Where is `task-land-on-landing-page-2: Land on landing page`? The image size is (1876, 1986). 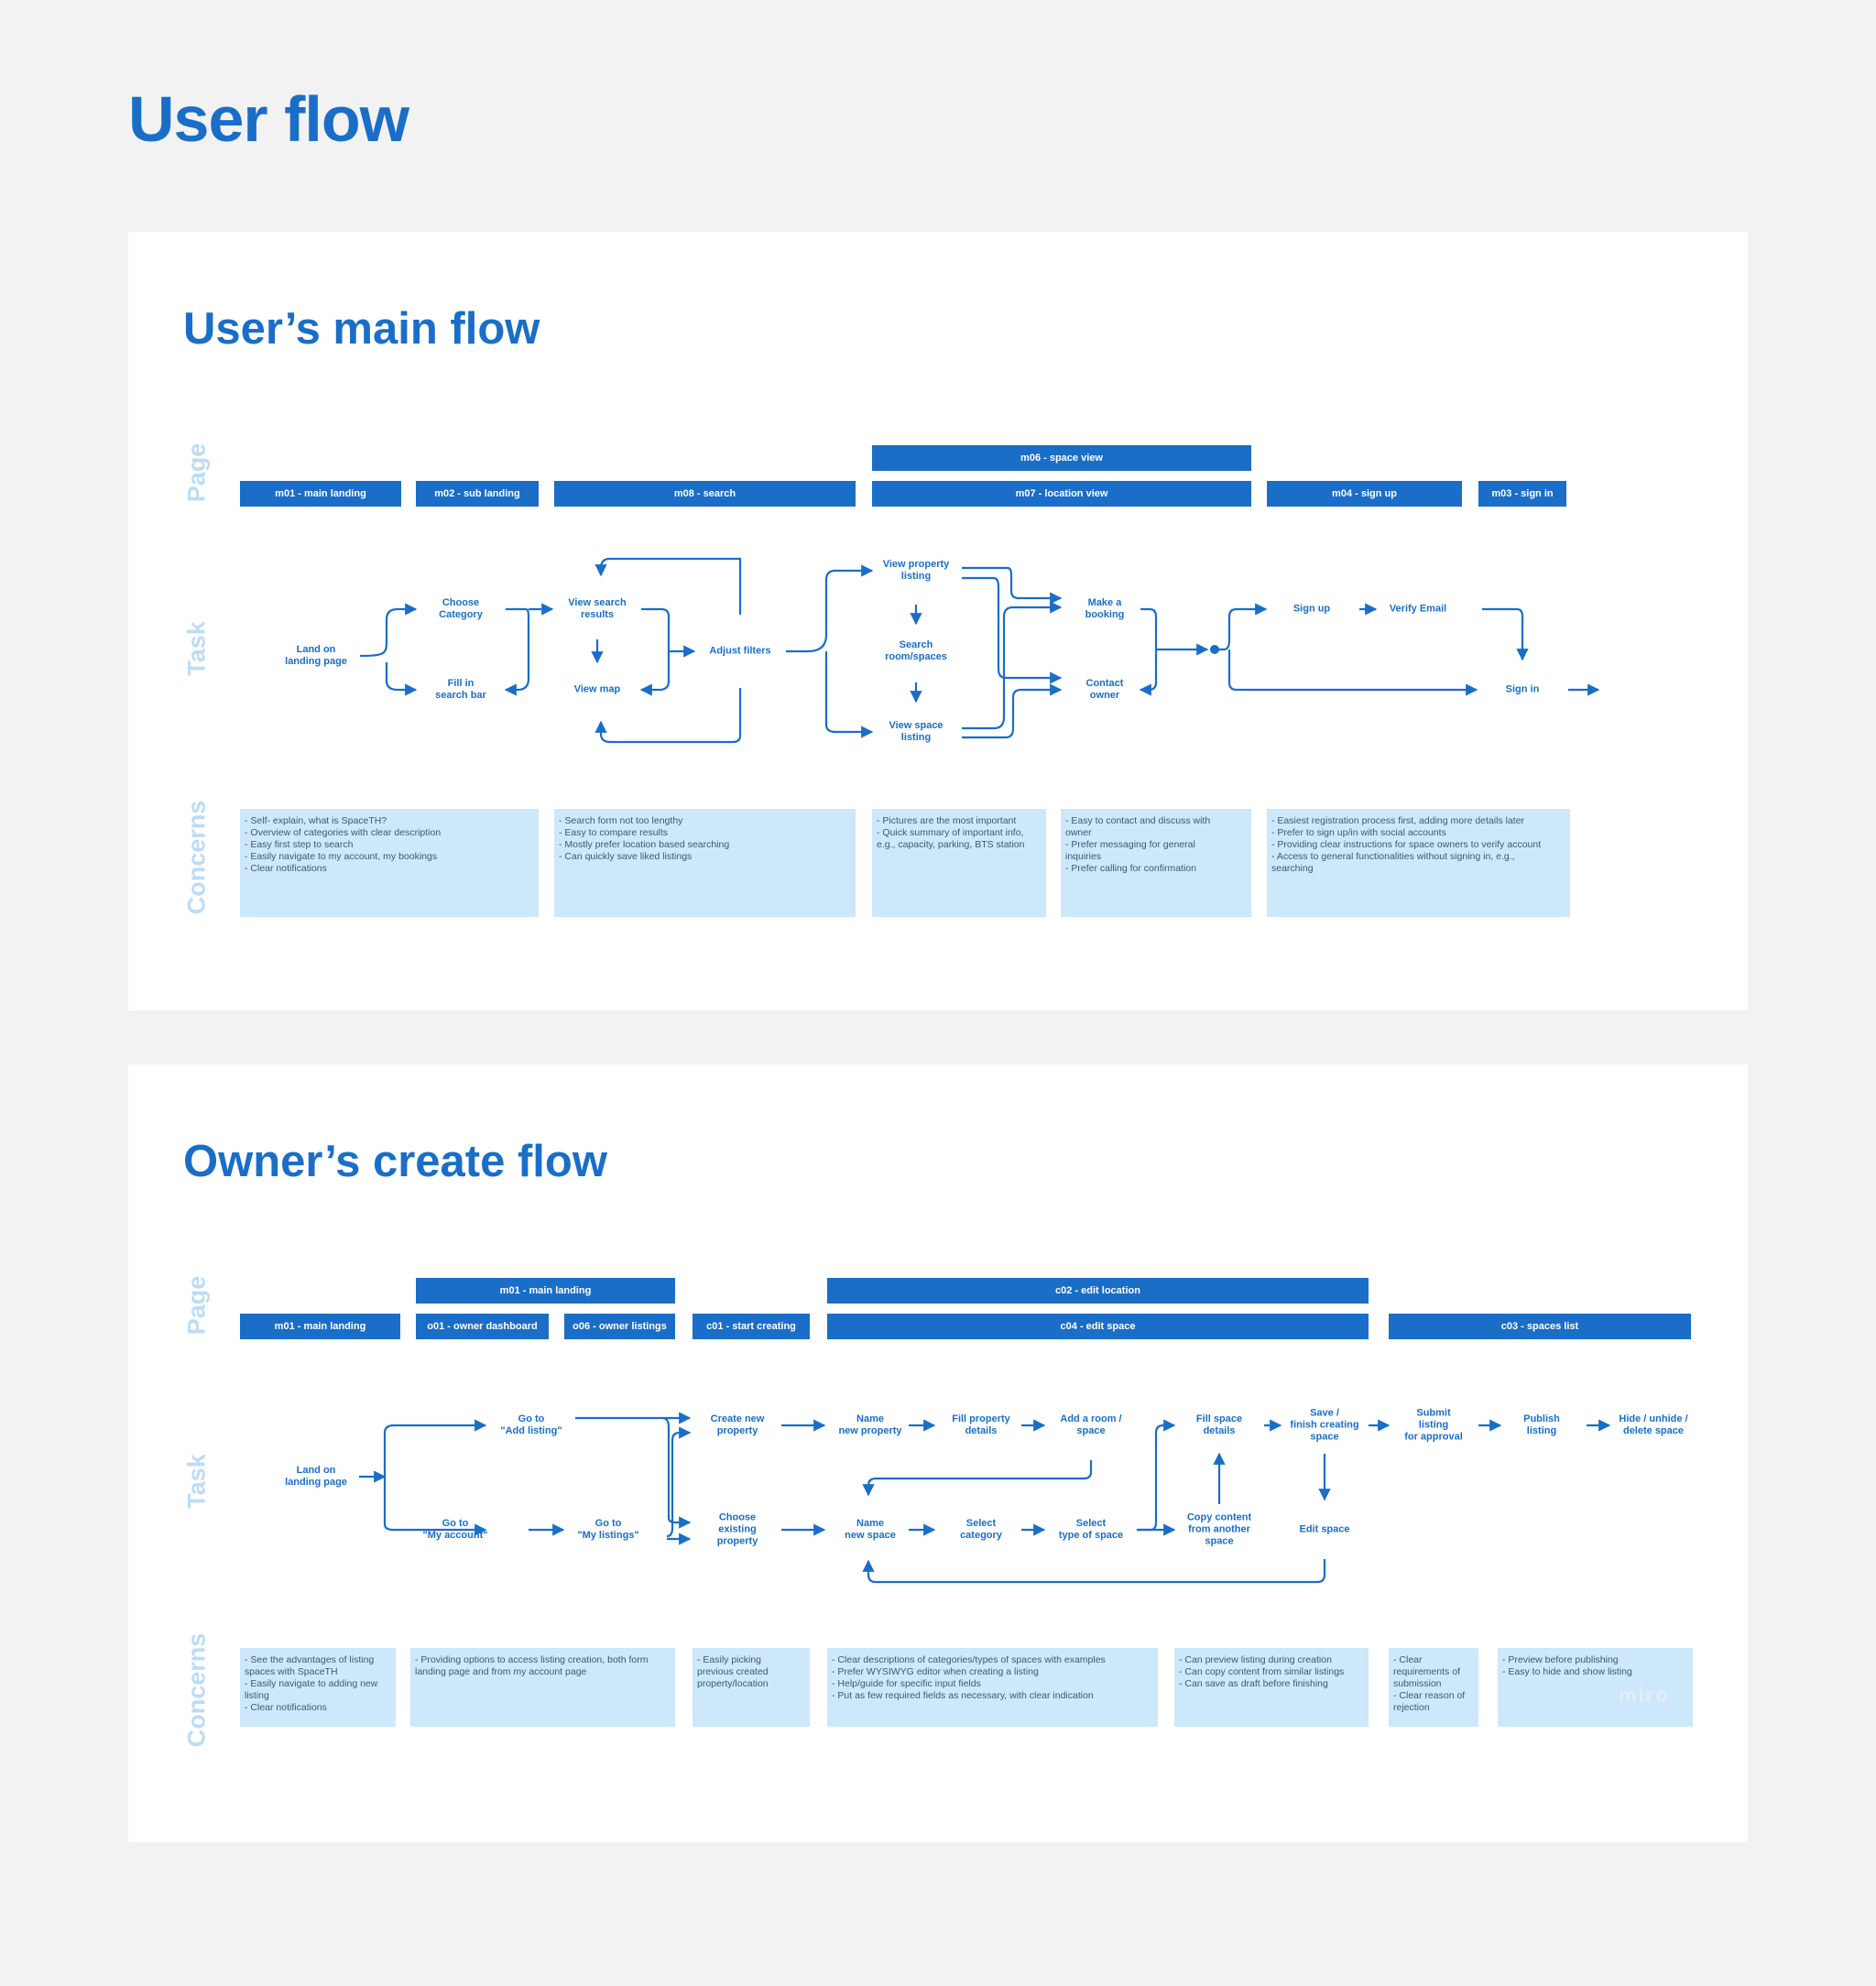 task-land-on-landing-page-2: Land on landing page is located at coordinates (316, 1476).